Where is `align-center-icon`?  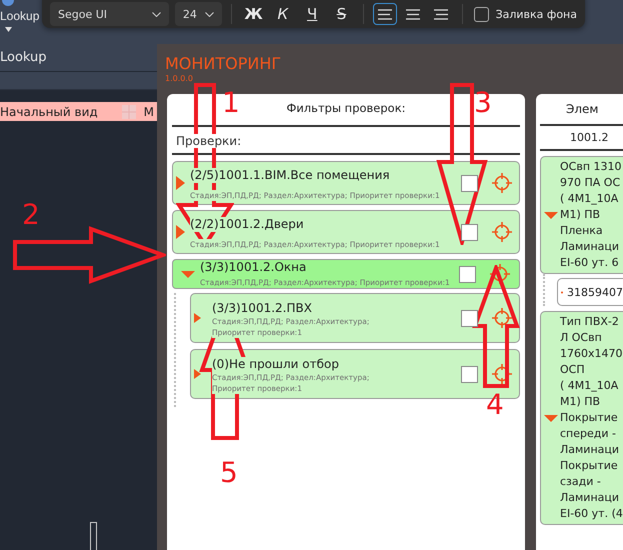 align-center-icon is located at coordinates (413, 14).